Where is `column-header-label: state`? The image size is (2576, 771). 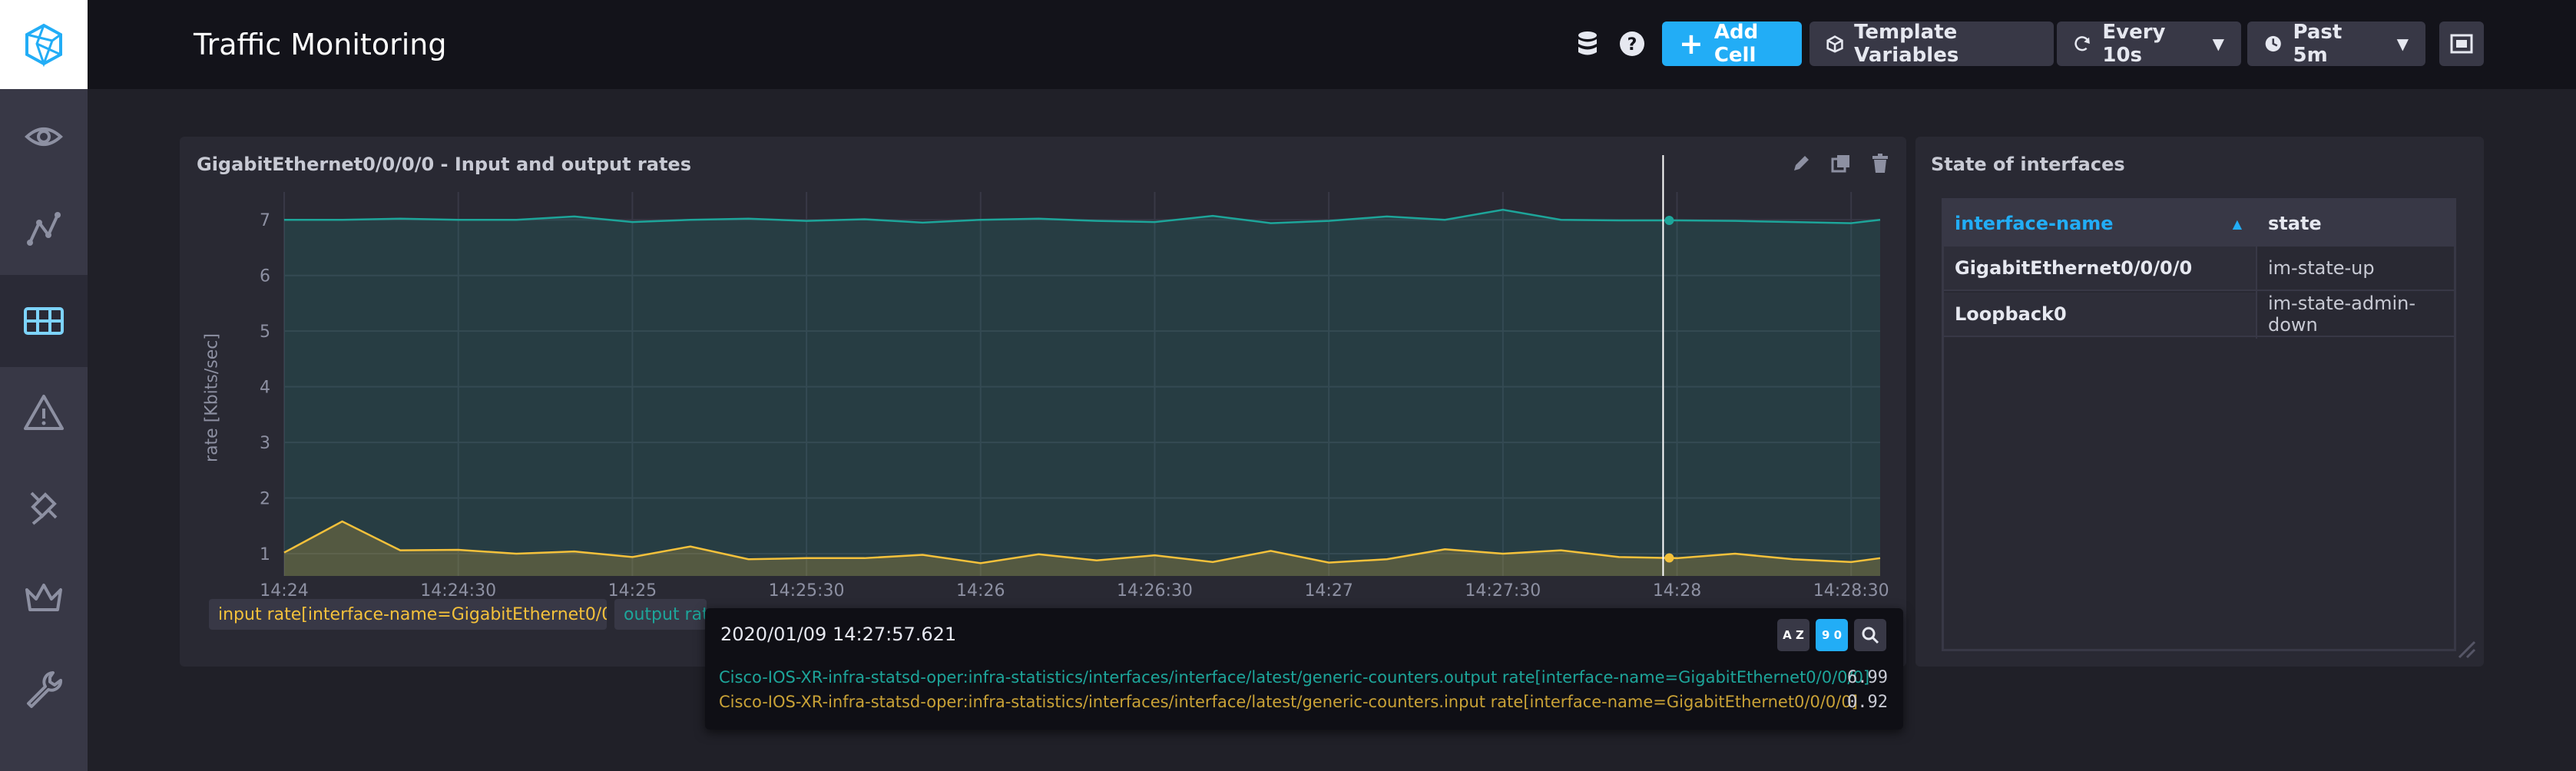 column-header-label: state is located at coordinates (2295, 223).